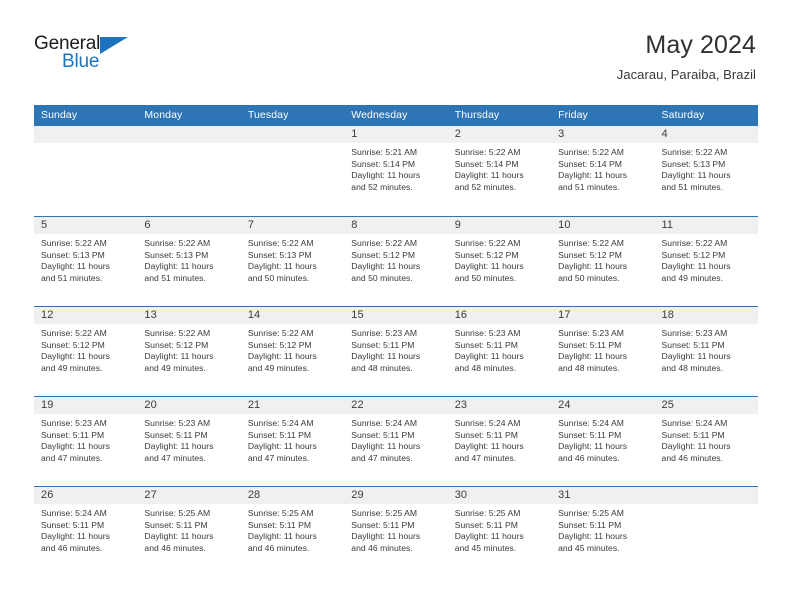 Image resolution: width=792 pixels, height=612 pixels. What do you see at coordinates (683, 115) in the screenshot?
I see `dow-saturday: Saturday` at bounding box center [683, 115].